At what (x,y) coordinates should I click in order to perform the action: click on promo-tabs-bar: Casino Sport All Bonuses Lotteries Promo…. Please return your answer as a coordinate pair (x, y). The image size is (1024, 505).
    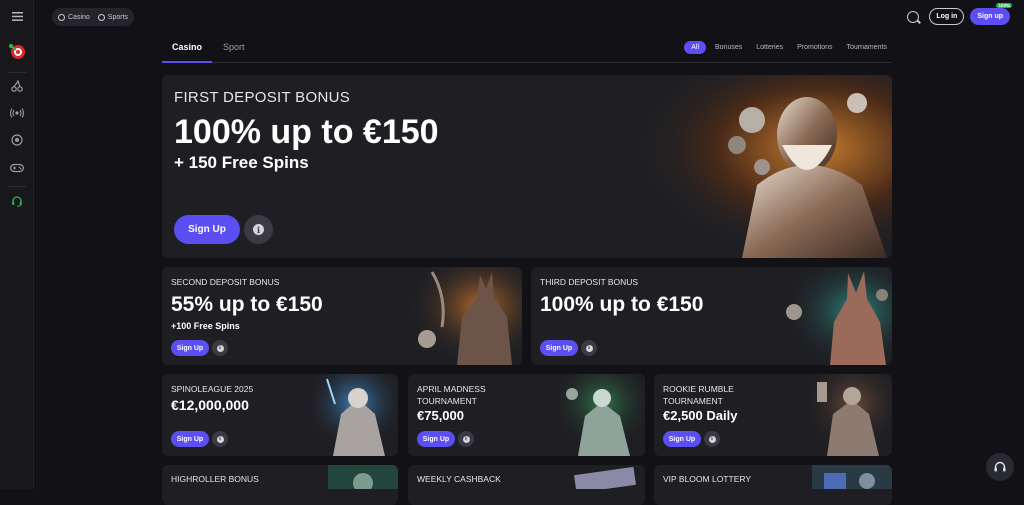
    Looking at the image, I should click on (527, 49).